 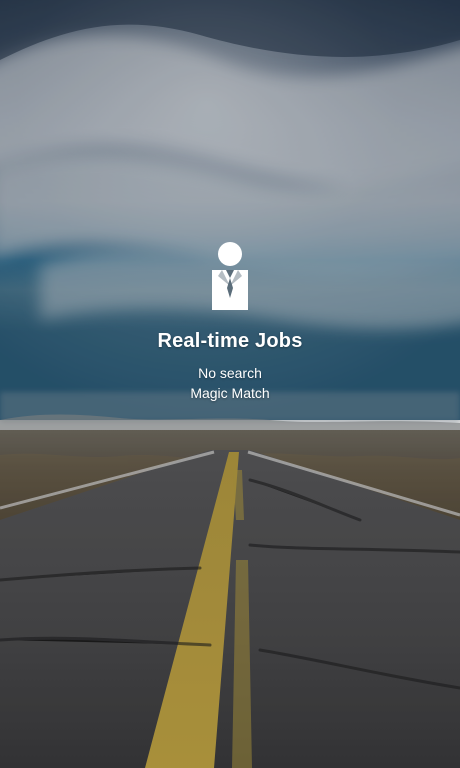 I want to click on tagline: No search Magic Match, so click(x=229, y=383).